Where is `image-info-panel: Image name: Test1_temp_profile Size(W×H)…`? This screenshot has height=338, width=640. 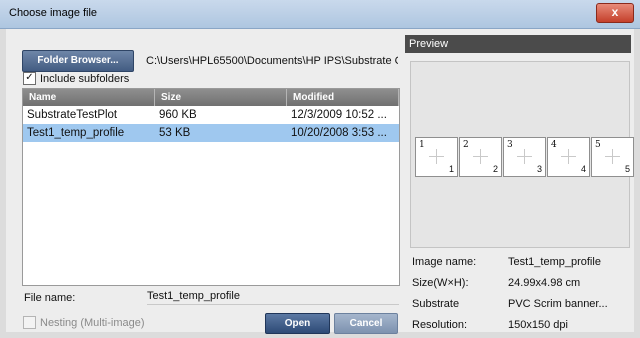
image-info-panel: Image name: Test1_temp_profile Size(W×H)… is located at coordinates (520, 294).